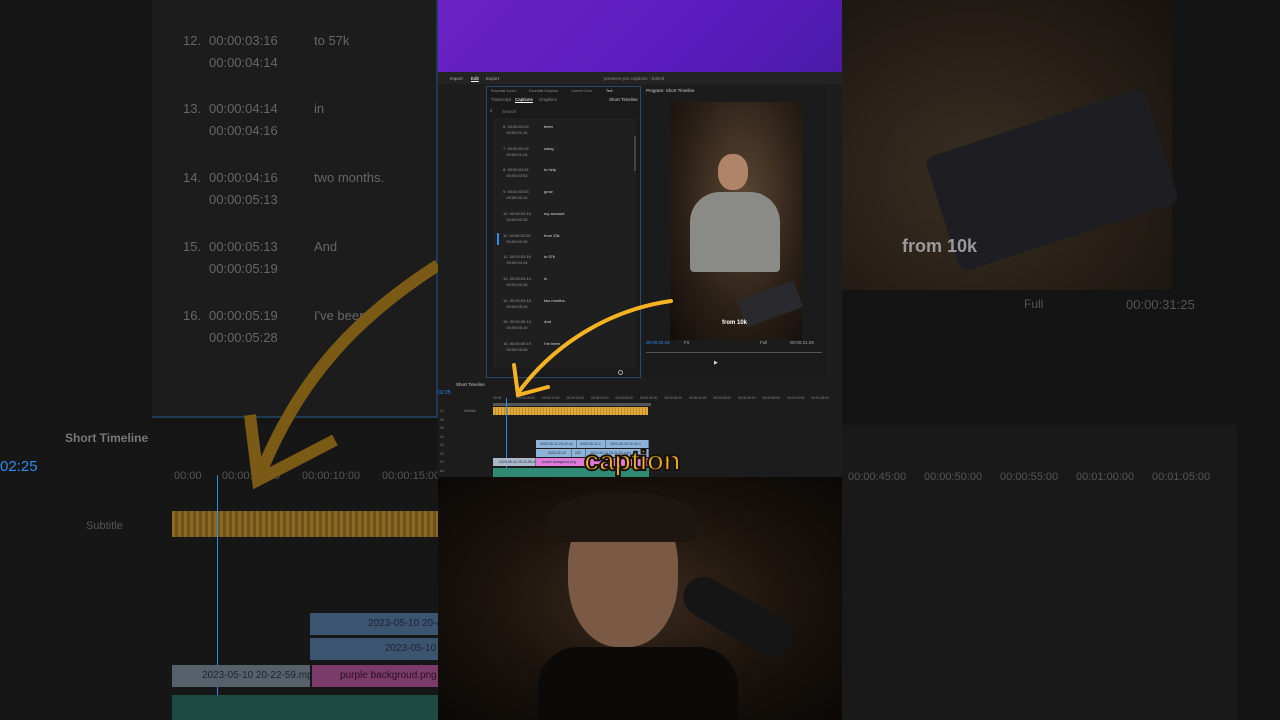  Describe the element at coordinates (475, 78) in the screenshot. I see `menu-edit: Edit` at that location.